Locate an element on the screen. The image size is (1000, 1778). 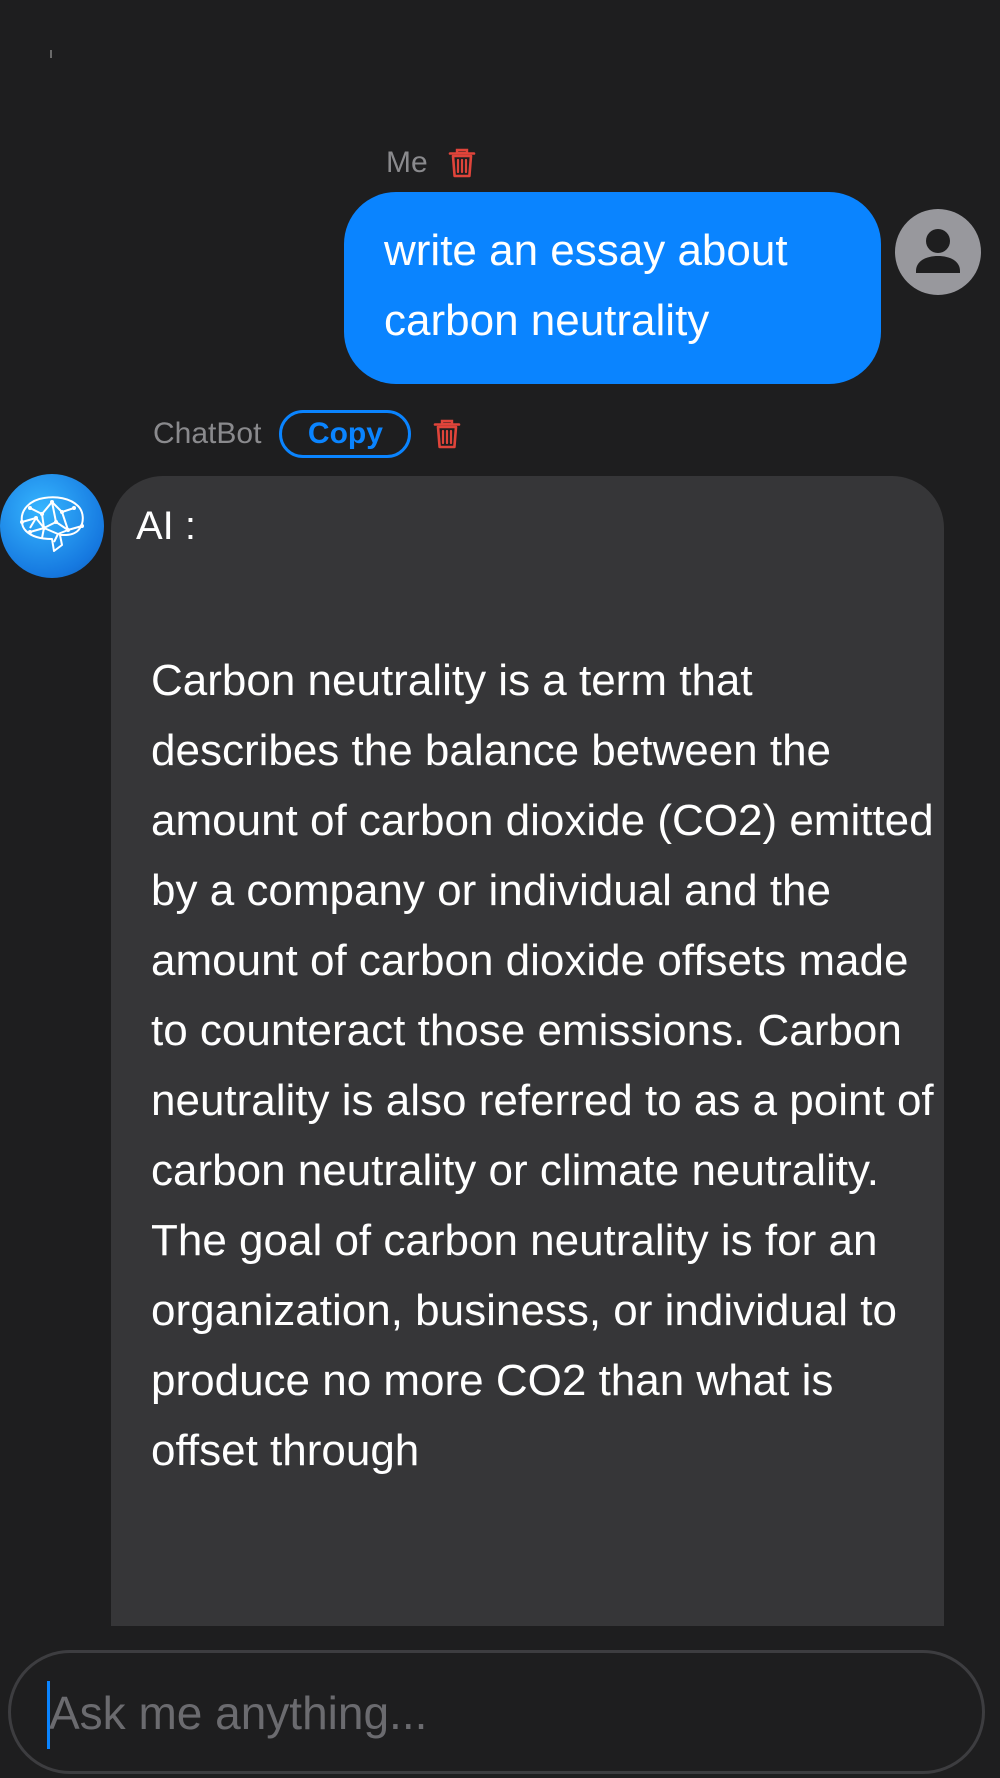
bot-message-header: ChatBot Copy is located at coordinates (307, 434).